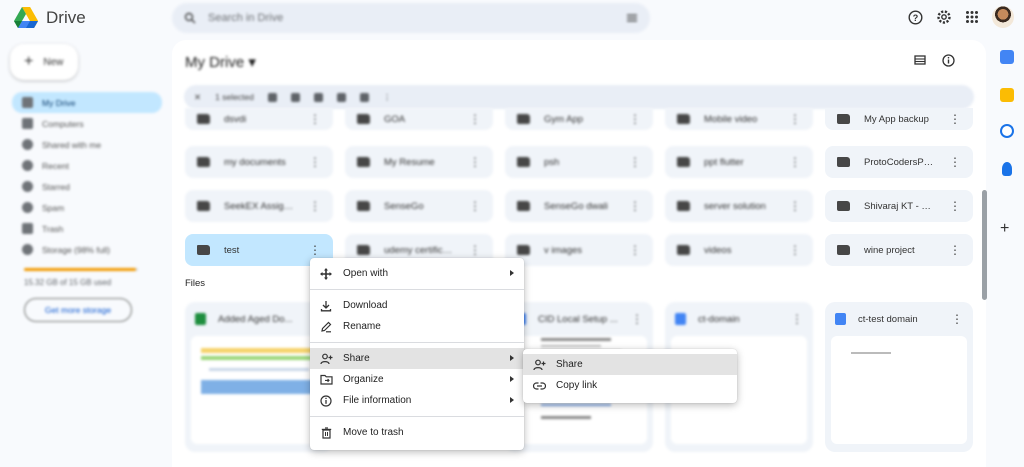  I want to click on drive-logo: Drive, so click(74, 18).